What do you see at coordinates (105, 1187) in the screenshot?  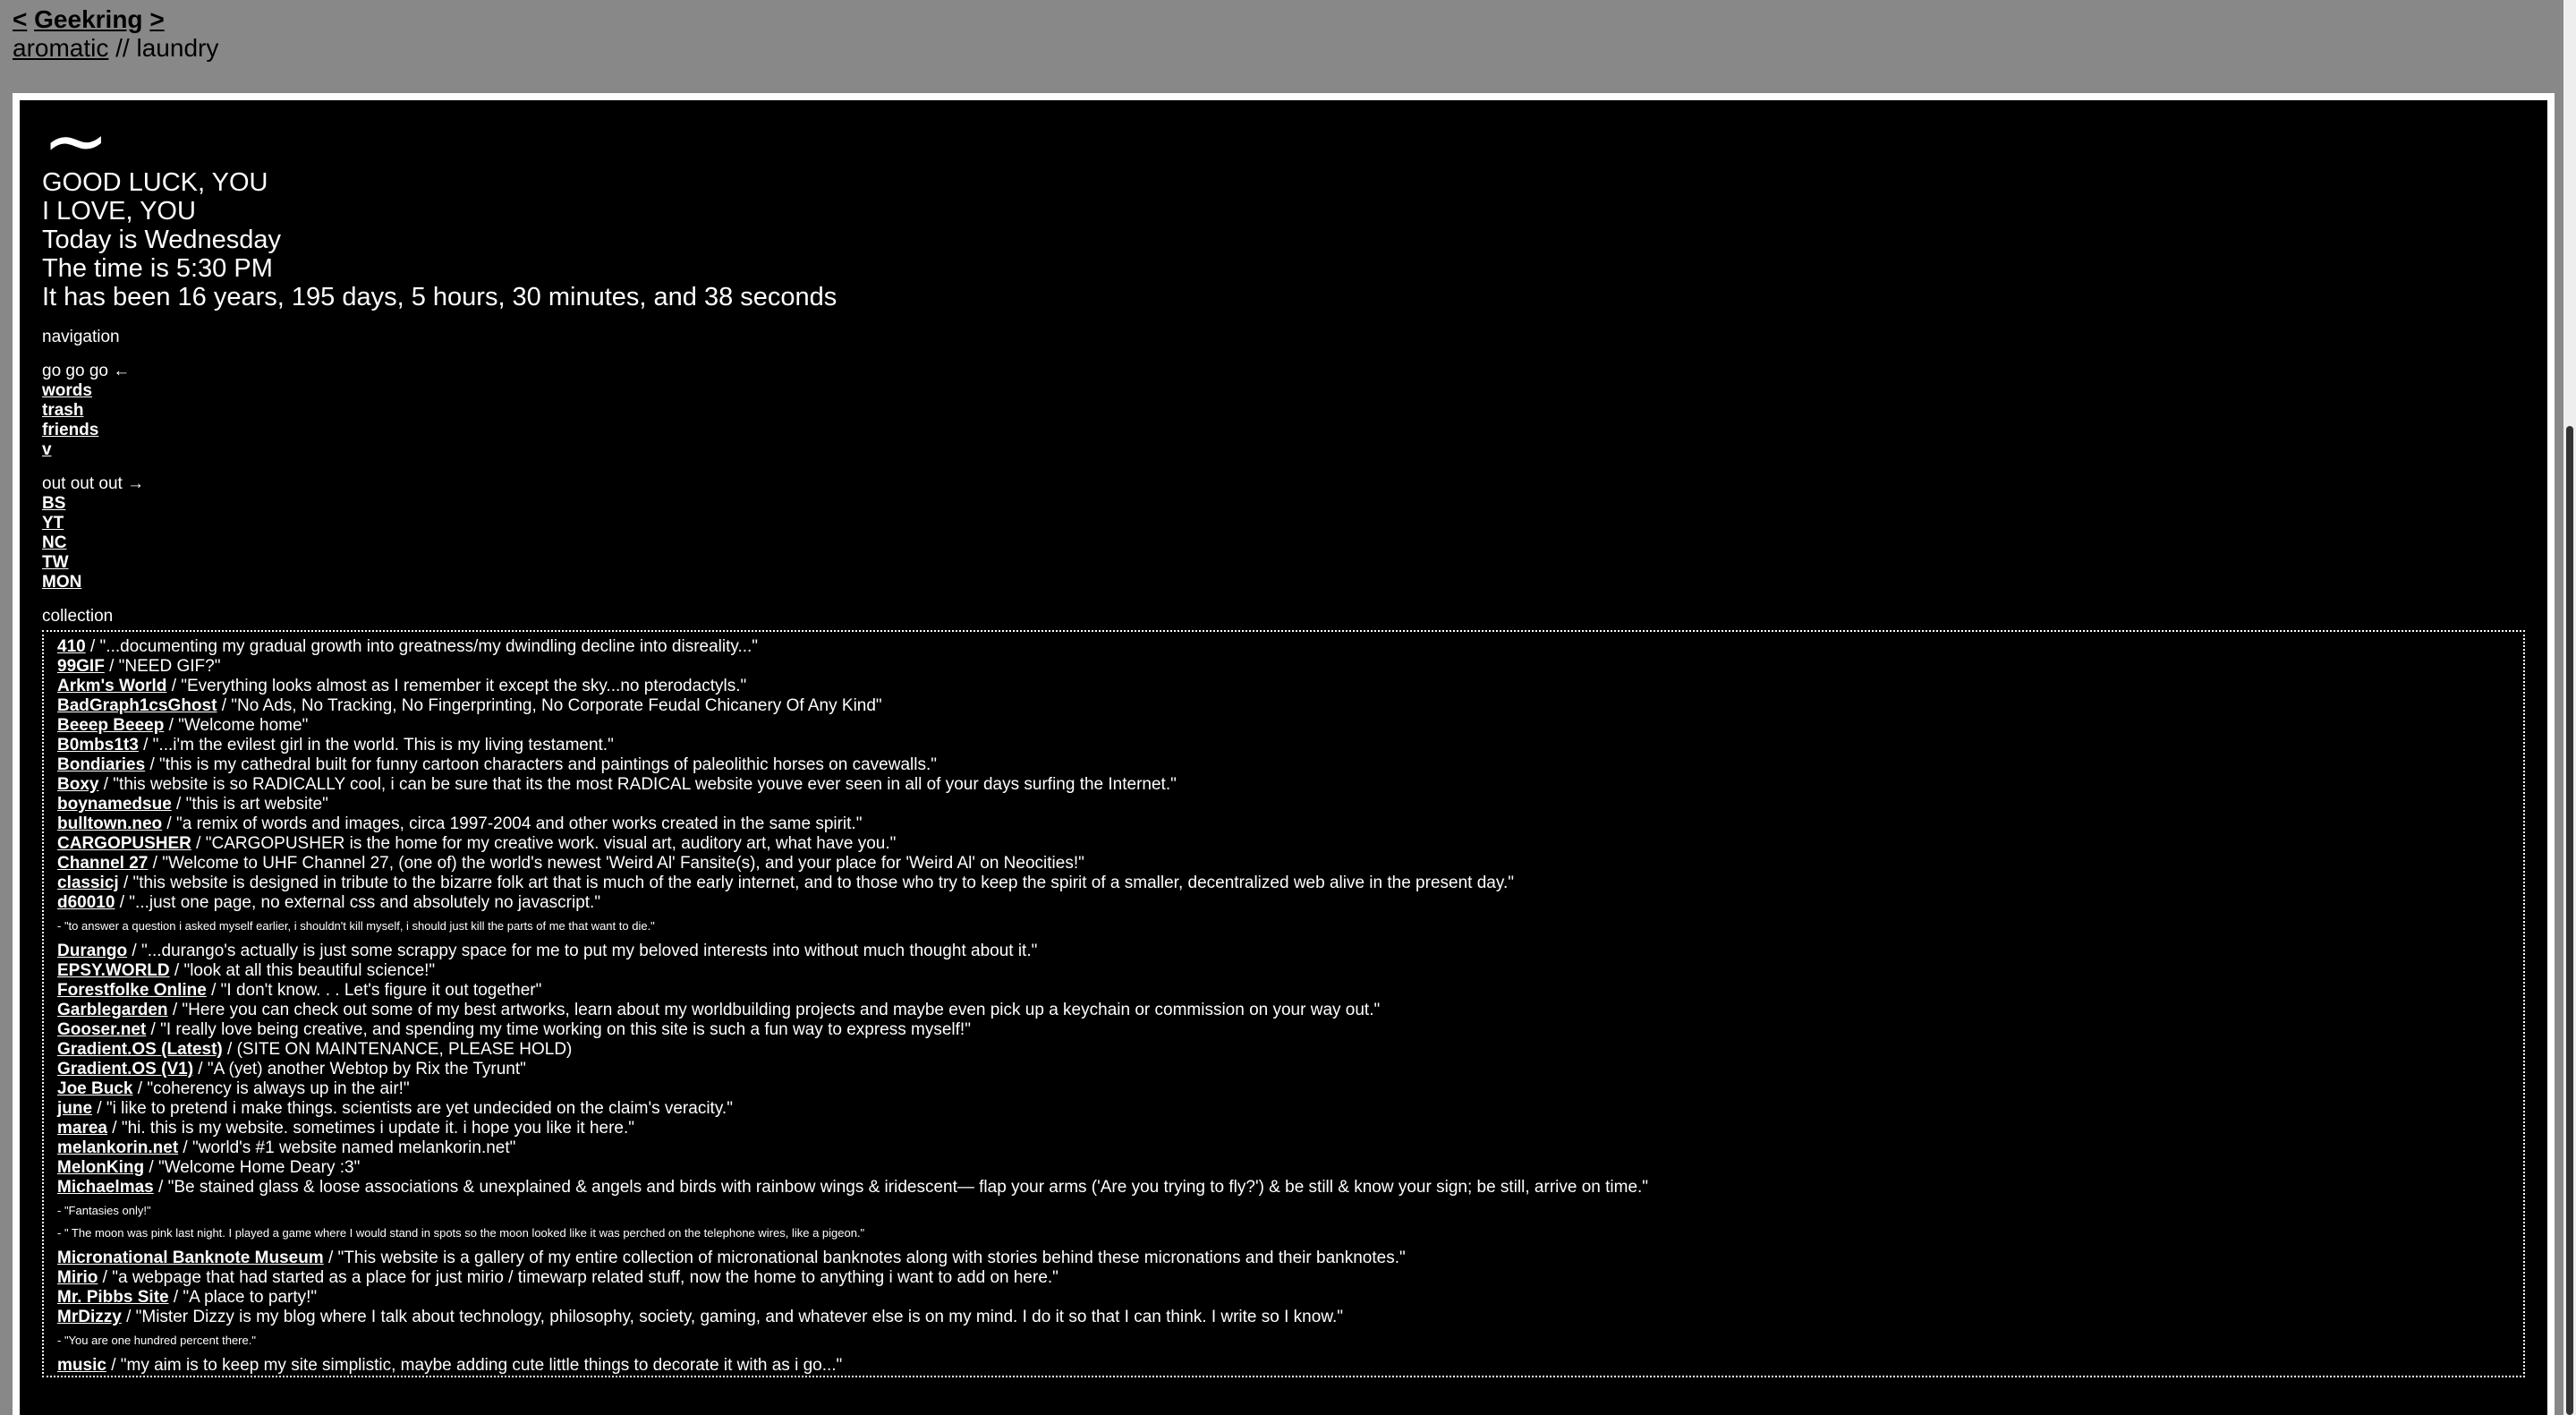 I see `collection-site-link: Michaelmas` at bounding box center [105, 1187].